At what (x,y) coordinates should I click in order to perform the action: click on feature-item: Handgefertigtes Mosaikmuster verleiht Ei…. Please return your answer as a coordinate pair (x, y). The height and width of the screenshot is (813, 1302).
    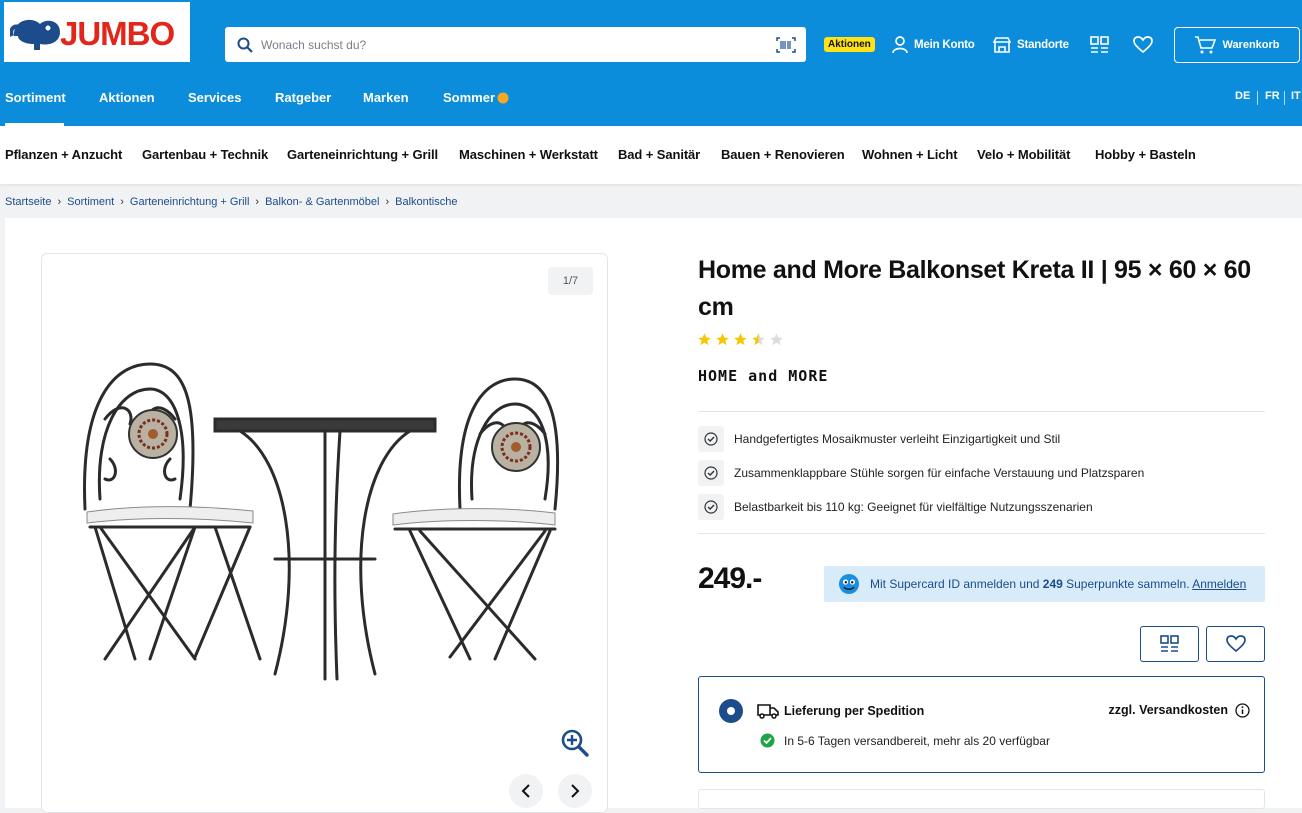
    Looking at the image, I should click on (879, 439).